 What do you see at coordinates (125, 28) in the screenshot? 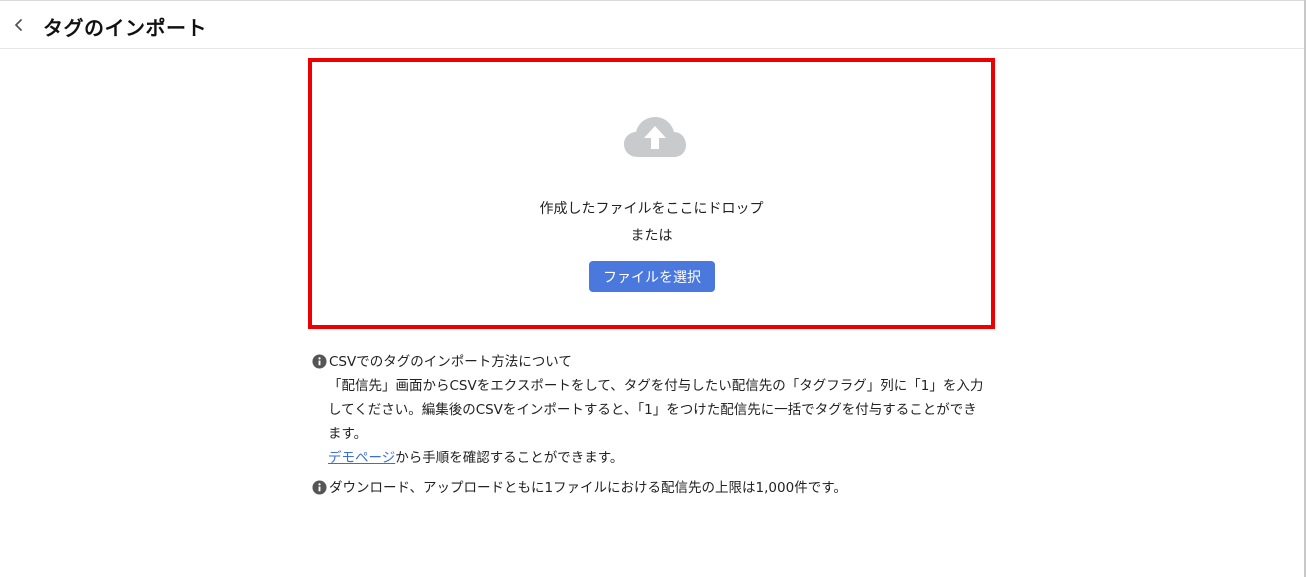
I see `page-title: タグのインポート` at bounding box center [125, 28].